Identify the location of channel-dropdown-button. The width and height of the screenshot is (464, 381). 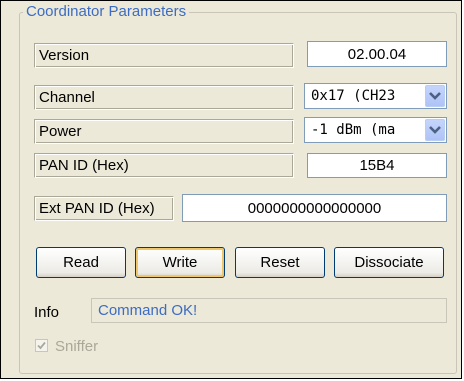
(435, 96).